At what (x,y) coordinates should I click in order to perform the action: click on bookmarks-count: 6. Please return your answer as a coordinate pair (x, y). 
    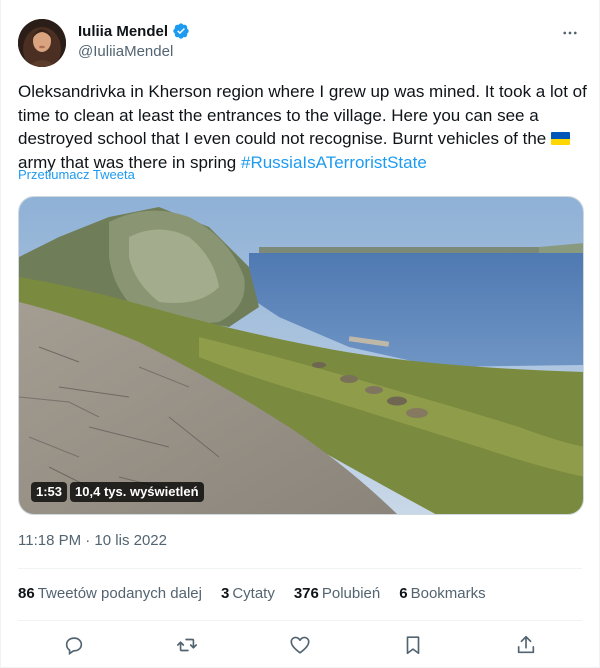
    Looking at the image, I should click on (403, 593).